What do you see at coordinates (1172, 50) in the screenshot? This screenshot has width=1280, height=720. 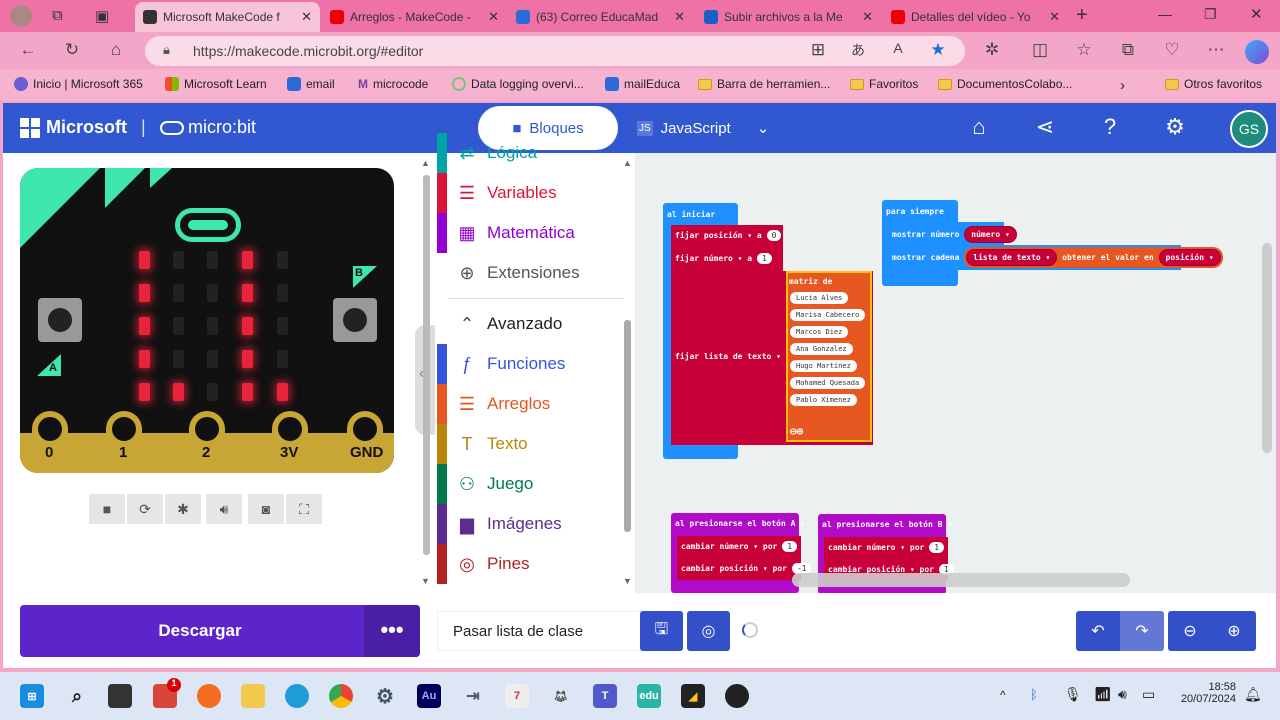 I see `browser-essentials-icon: ♡` at bounding box center [1172, 50].